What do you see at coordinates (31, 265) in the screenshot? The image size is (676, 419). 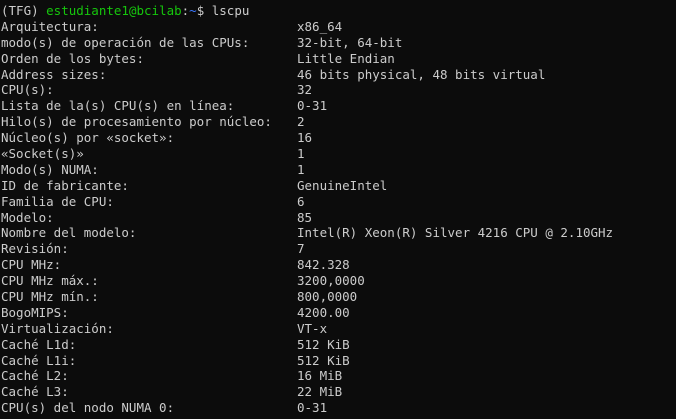 I see `output-key: CPU MHz:` at bounding box center [31, 265].